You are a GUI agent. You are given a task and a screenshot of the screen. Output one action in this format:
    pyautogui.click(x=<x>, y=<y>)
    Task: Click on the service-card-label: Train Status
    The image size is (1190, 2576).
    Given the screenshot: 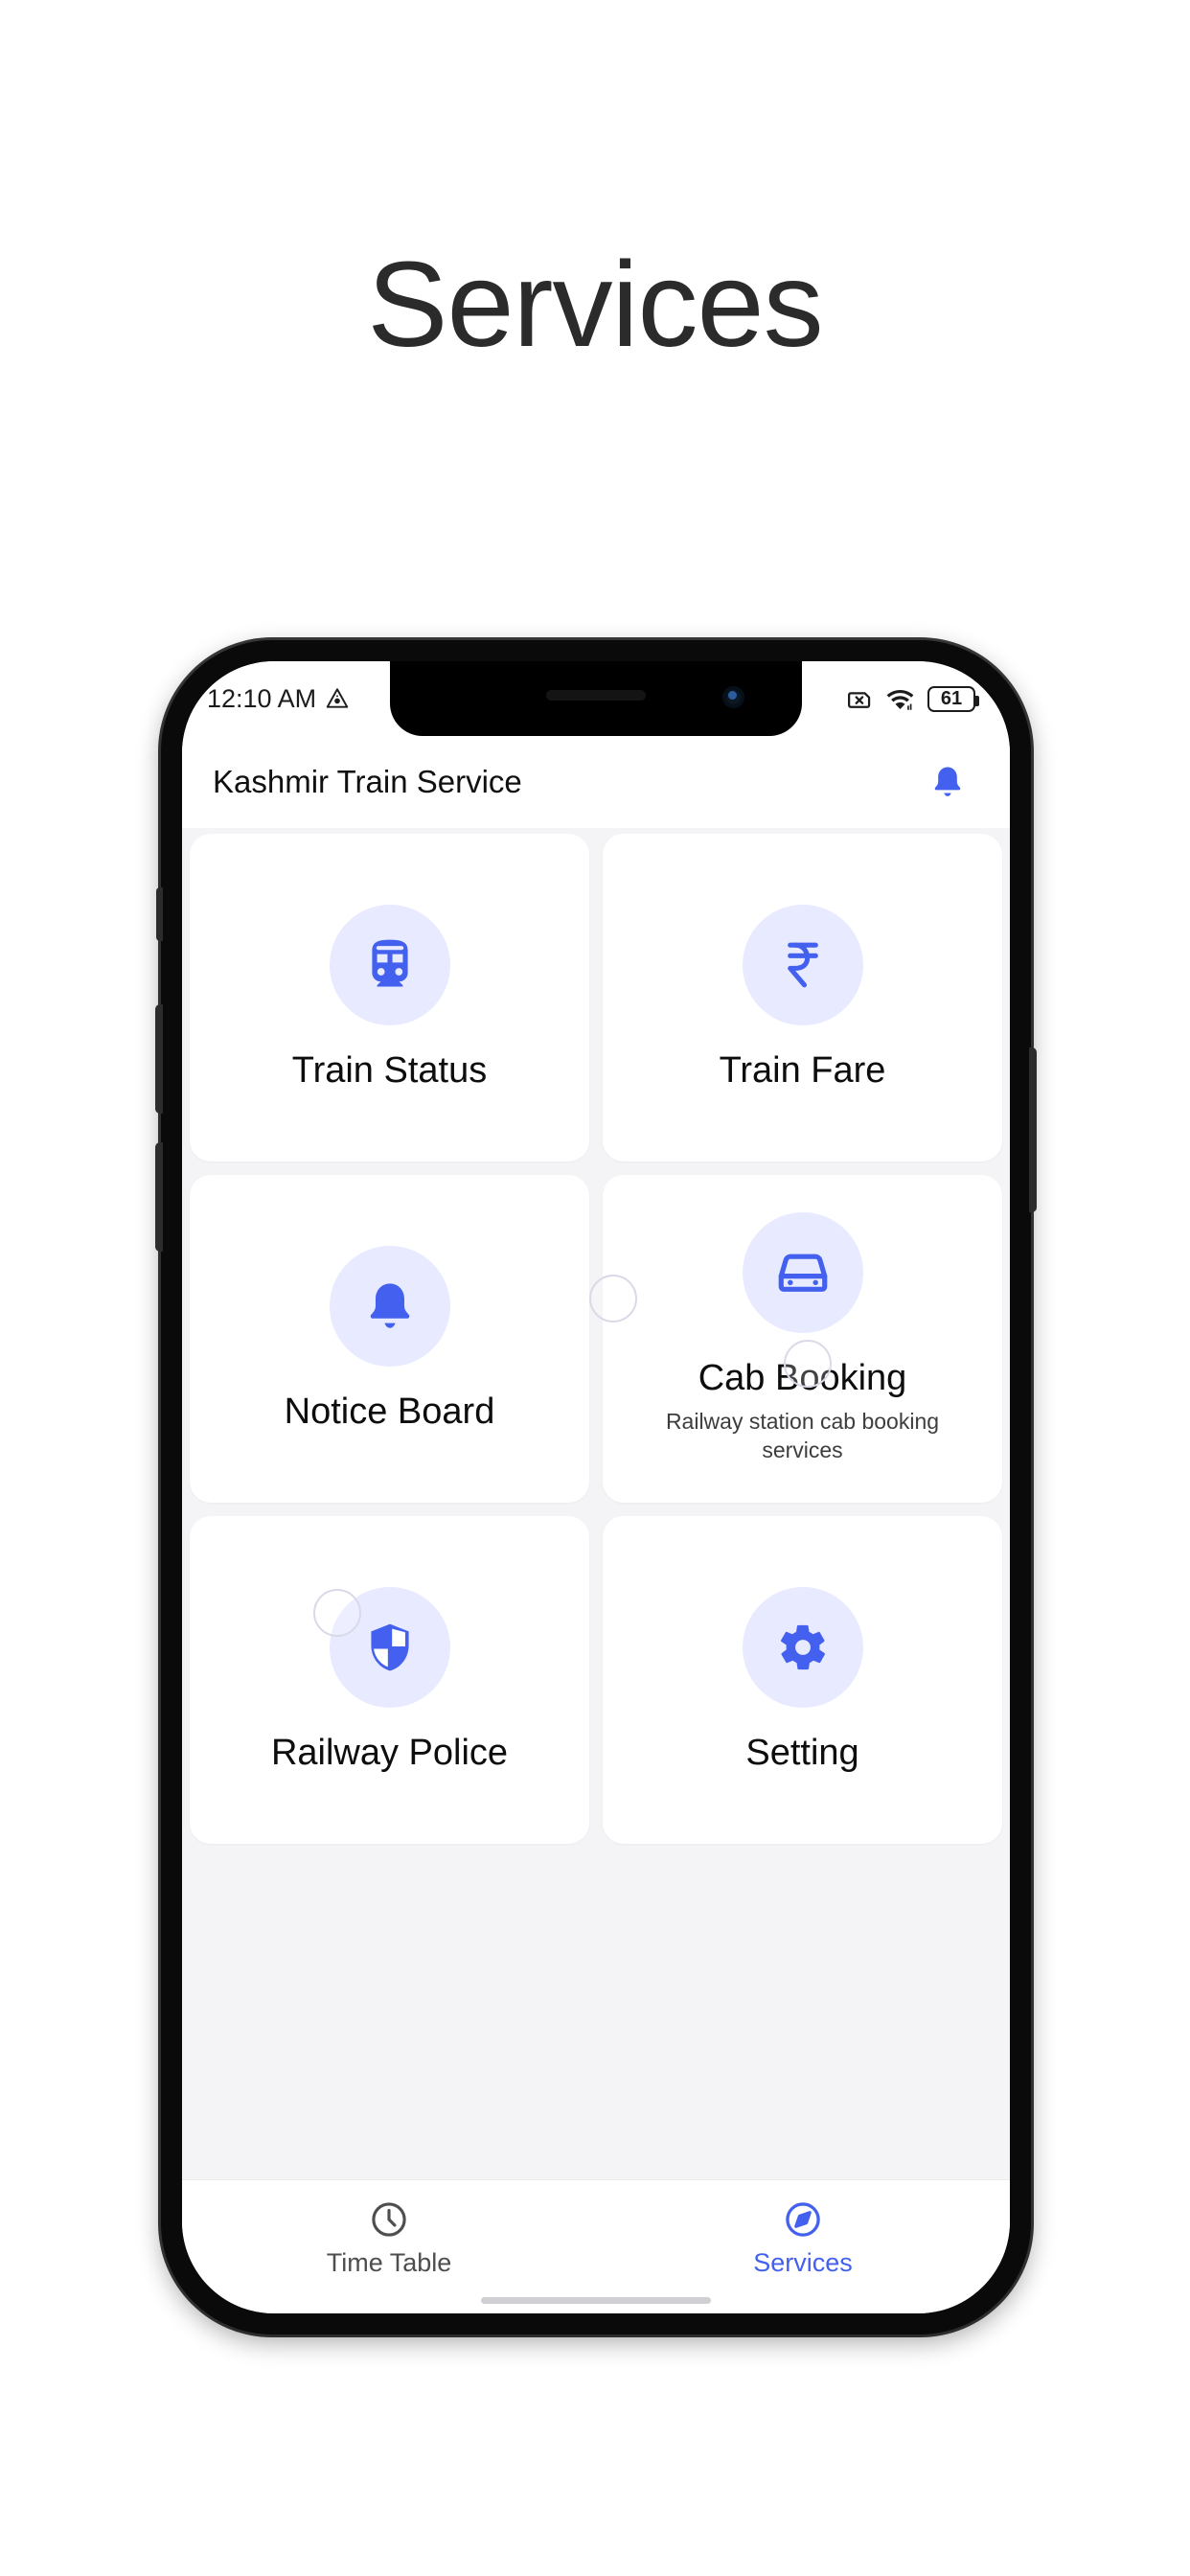 What is the action you would take?
    pyautogui.click(x=389, y=1070)
    